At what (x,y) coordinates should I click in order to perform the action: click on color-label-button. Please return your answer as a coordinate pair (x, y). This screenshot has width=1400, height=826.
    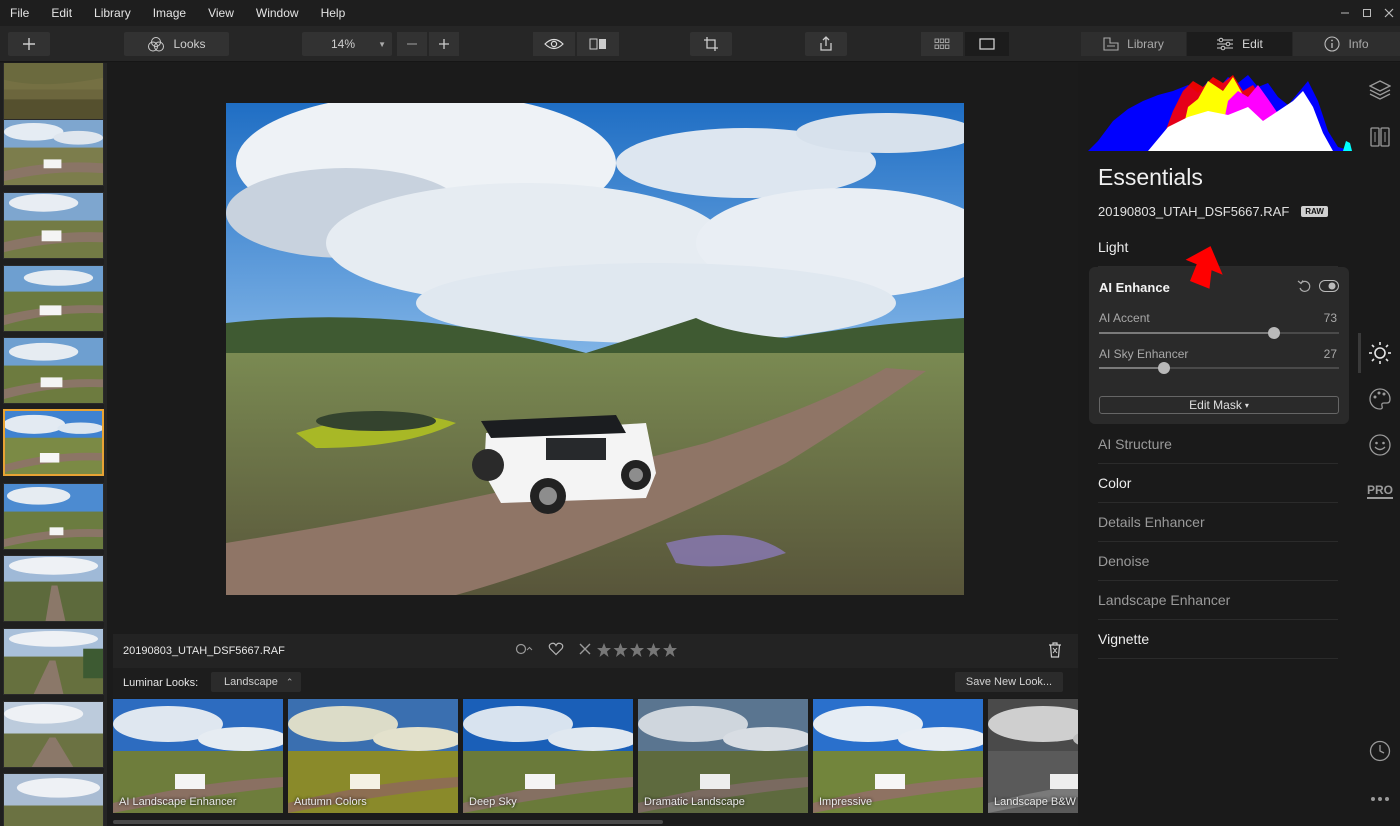
    Looking at the image, I should click on (525, 649).